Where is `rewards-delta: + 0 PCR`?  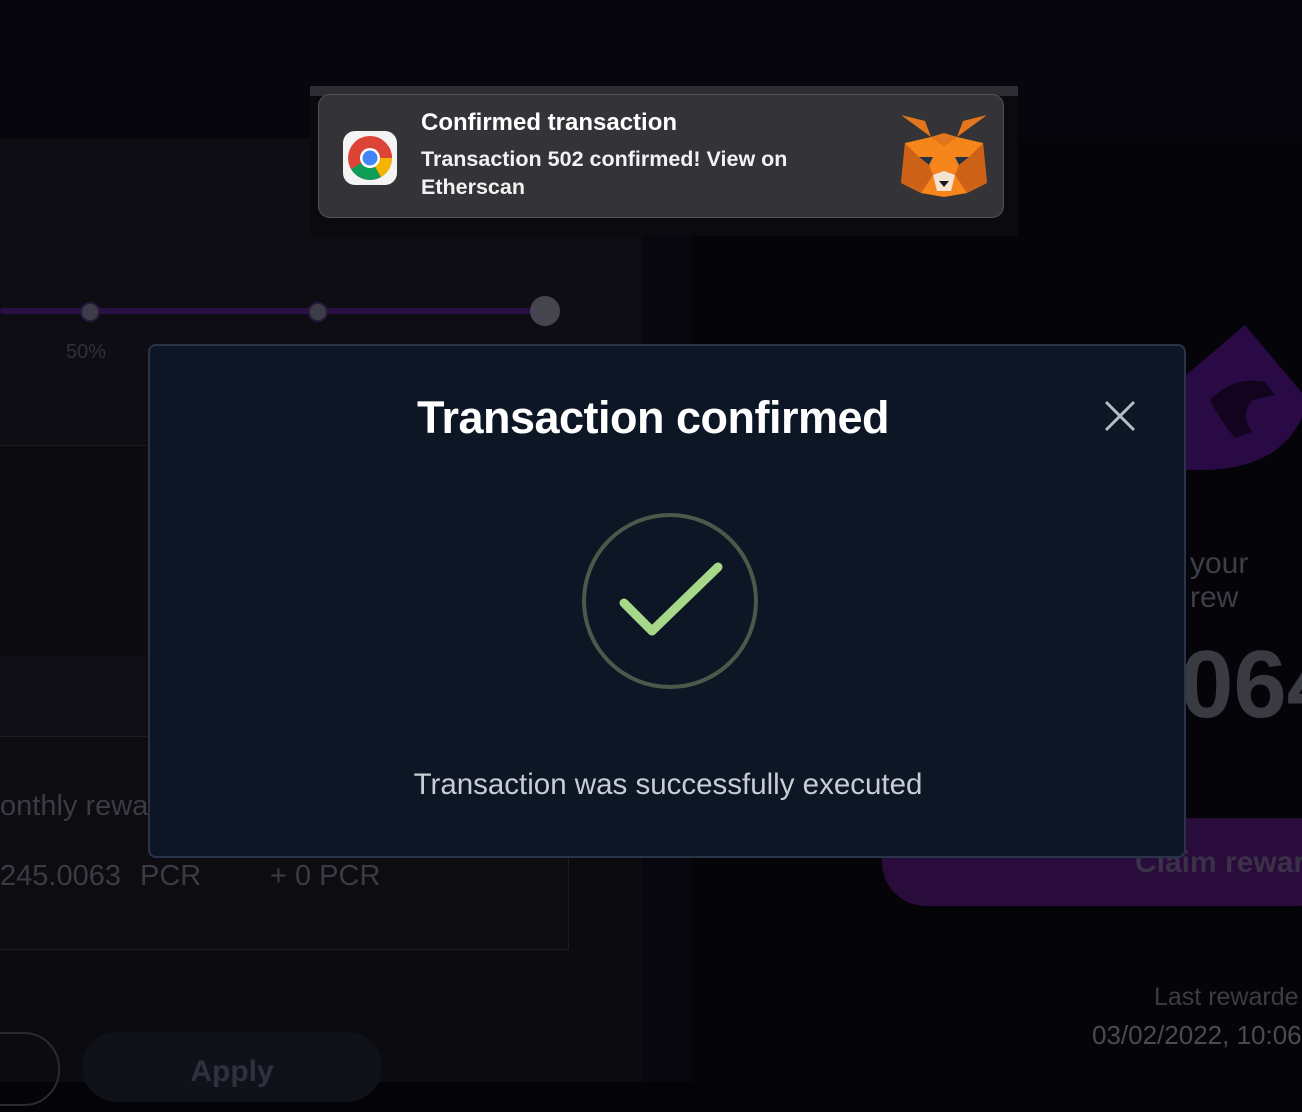 rewards-delta: + 0 PCR is located at coordinates (325, 876).